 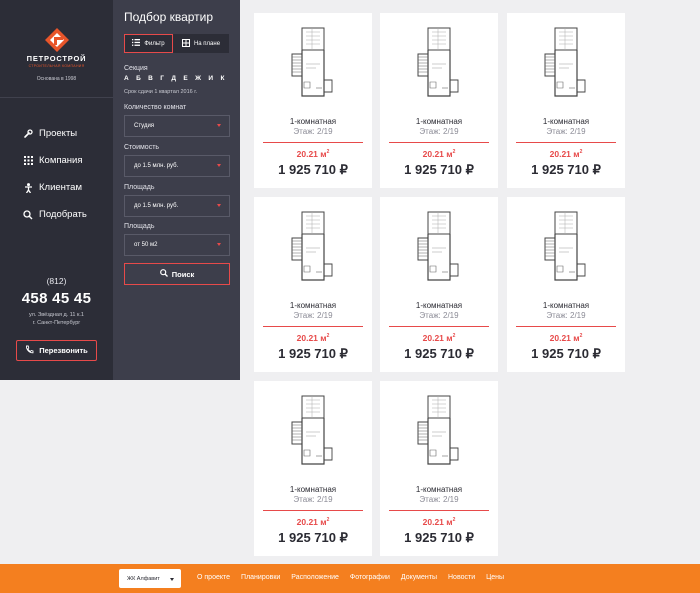 I want to click on callback-button: Перезвонить, so click(x=56, y=350).